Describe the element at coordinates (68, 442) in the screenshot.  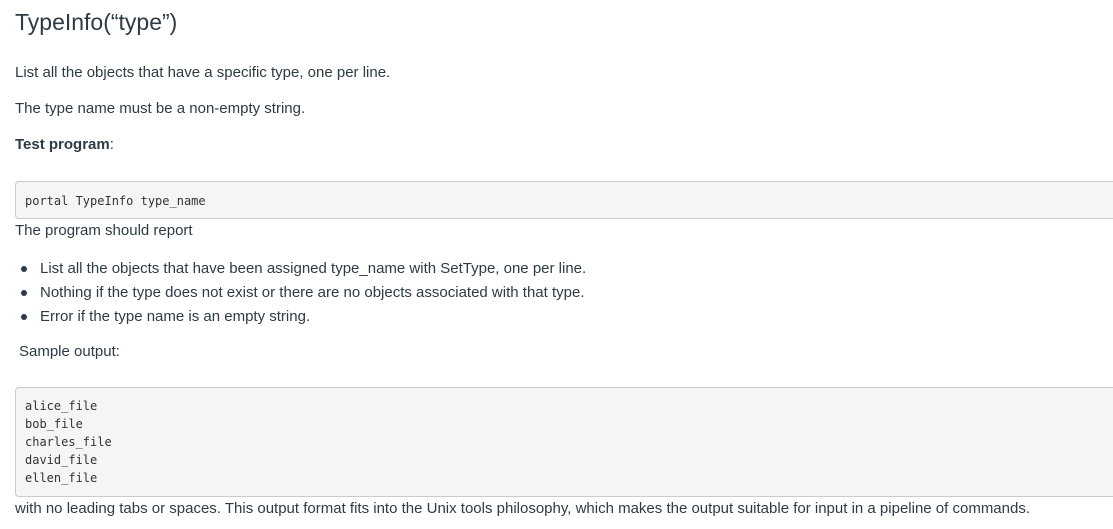
I see `sample-output-line: charles_file` at that location.